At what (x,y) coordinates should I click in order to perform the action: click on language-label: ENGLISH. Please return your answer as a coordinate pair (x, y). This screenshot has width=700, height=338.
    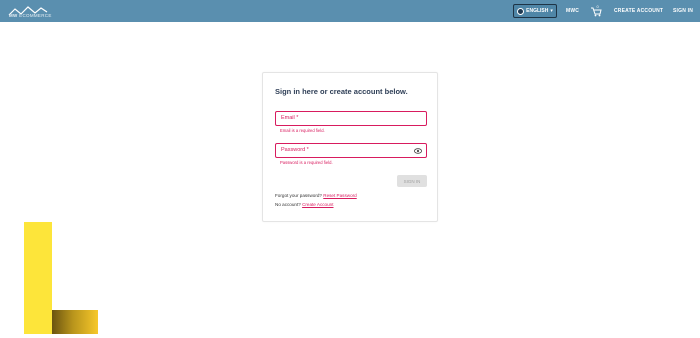
    Looking at the image, I should click on (537, 11).